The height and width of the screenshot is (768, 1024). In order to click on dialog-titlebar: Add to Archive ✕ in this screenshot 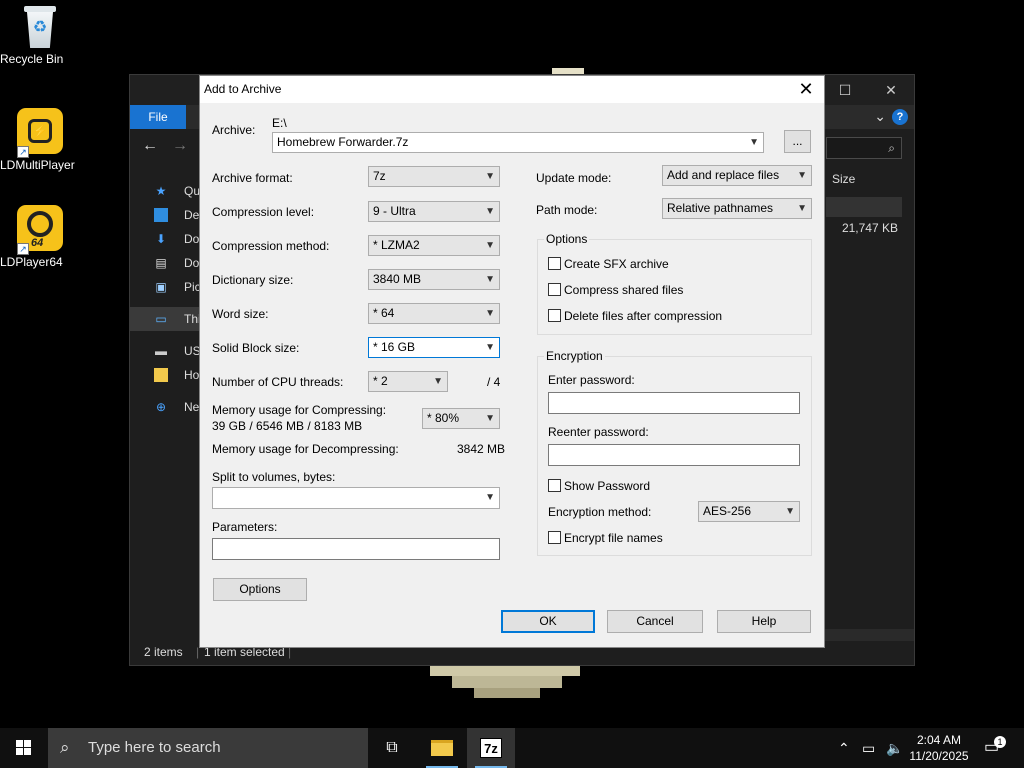, I will do `click(512, 89)`.